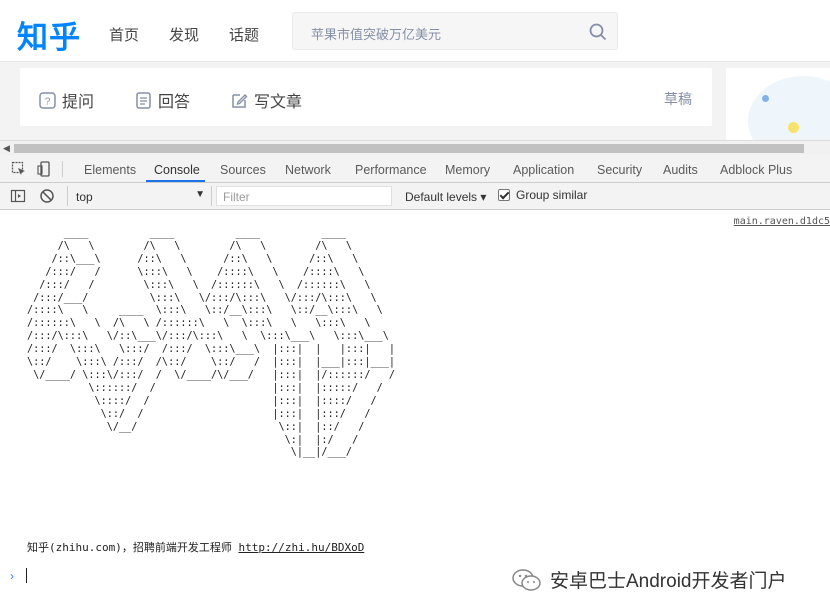  What do you see at coordinates (619, 170) in the screenshot?
I see `tab-security: Security` at bounding box center [619, 170].